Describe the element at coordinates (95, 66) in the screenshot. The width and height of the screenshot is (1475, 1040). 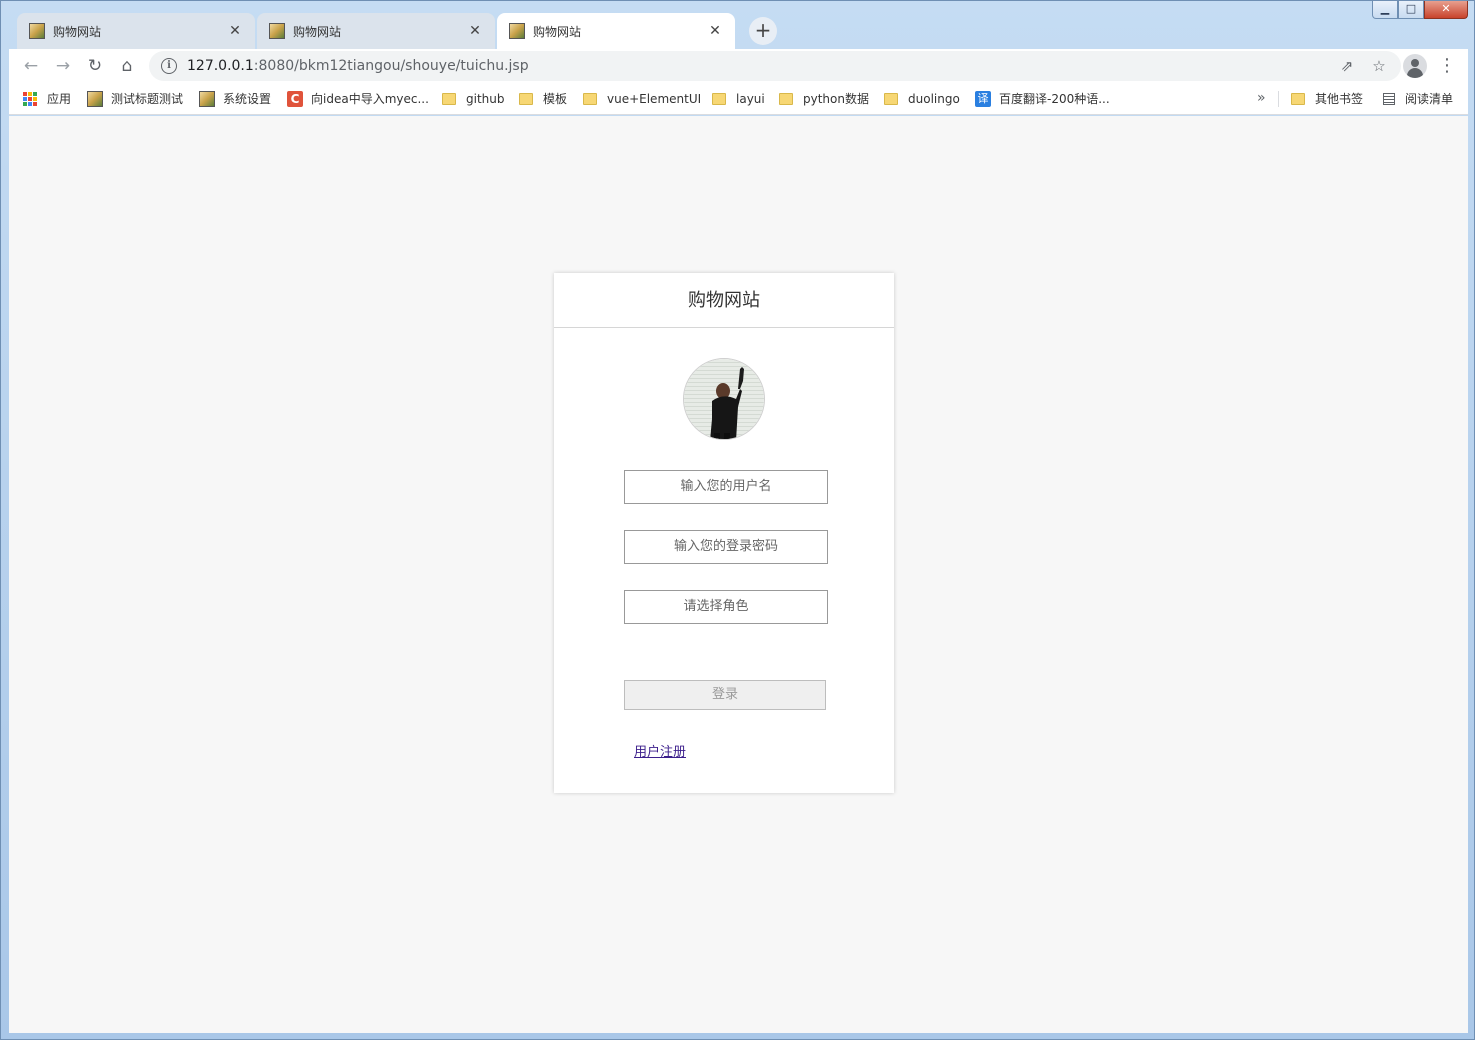
I see `reload-icon: ↻` at that location.